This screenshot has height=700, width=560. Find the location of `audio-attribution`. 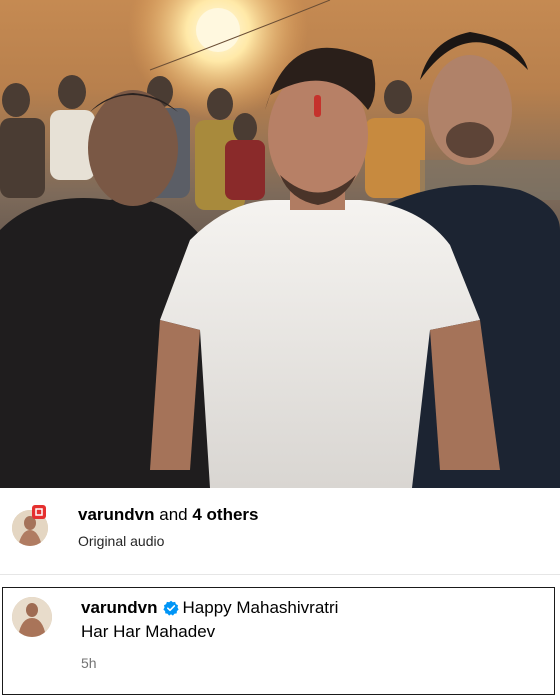

audio-attribution is located at coordinates (280, 531).